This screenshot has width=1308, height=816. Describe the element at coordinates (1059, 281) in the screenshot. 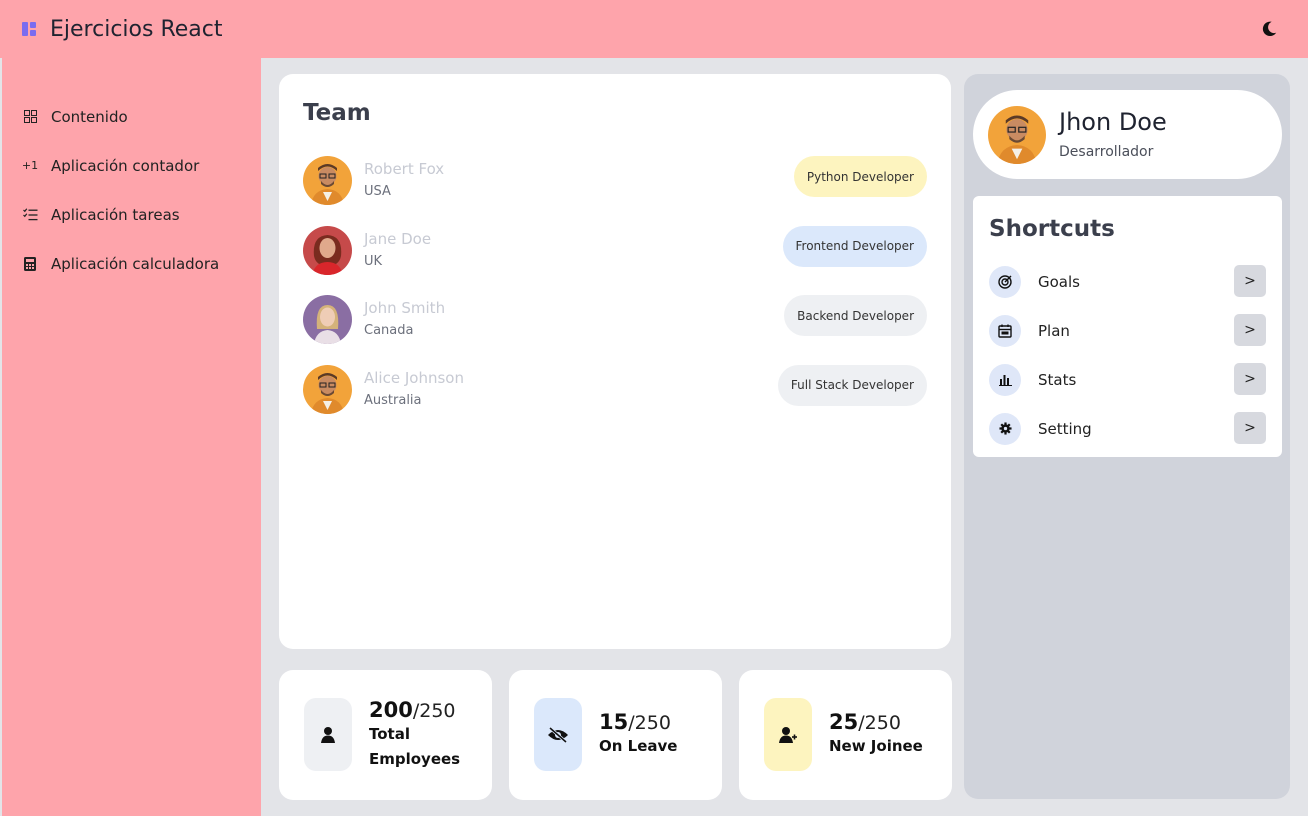

I see `shortcut-label: Goals` at that location.